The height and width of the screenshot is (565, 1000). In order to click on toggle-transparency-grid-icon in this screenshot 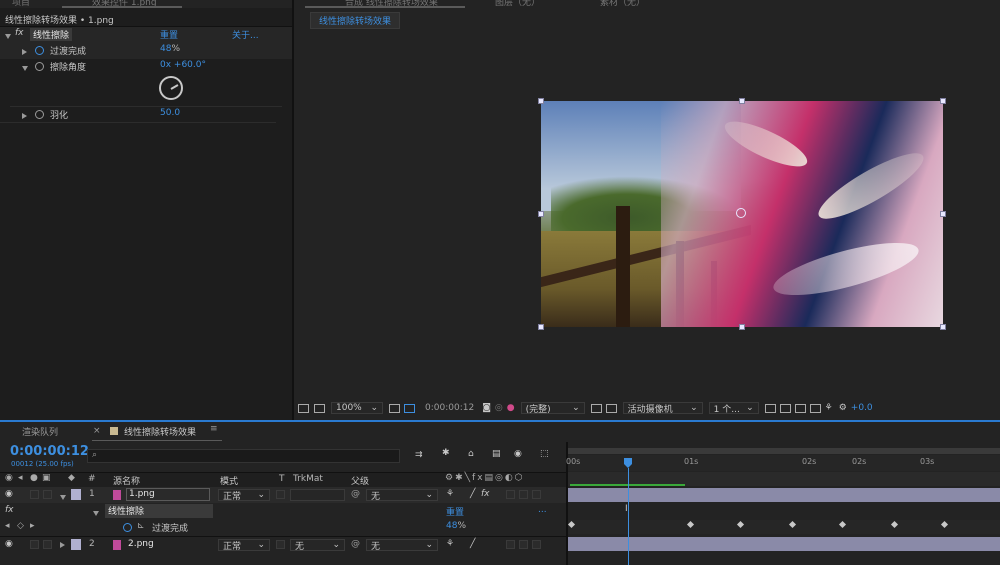, I will do `click(409, 408)`.